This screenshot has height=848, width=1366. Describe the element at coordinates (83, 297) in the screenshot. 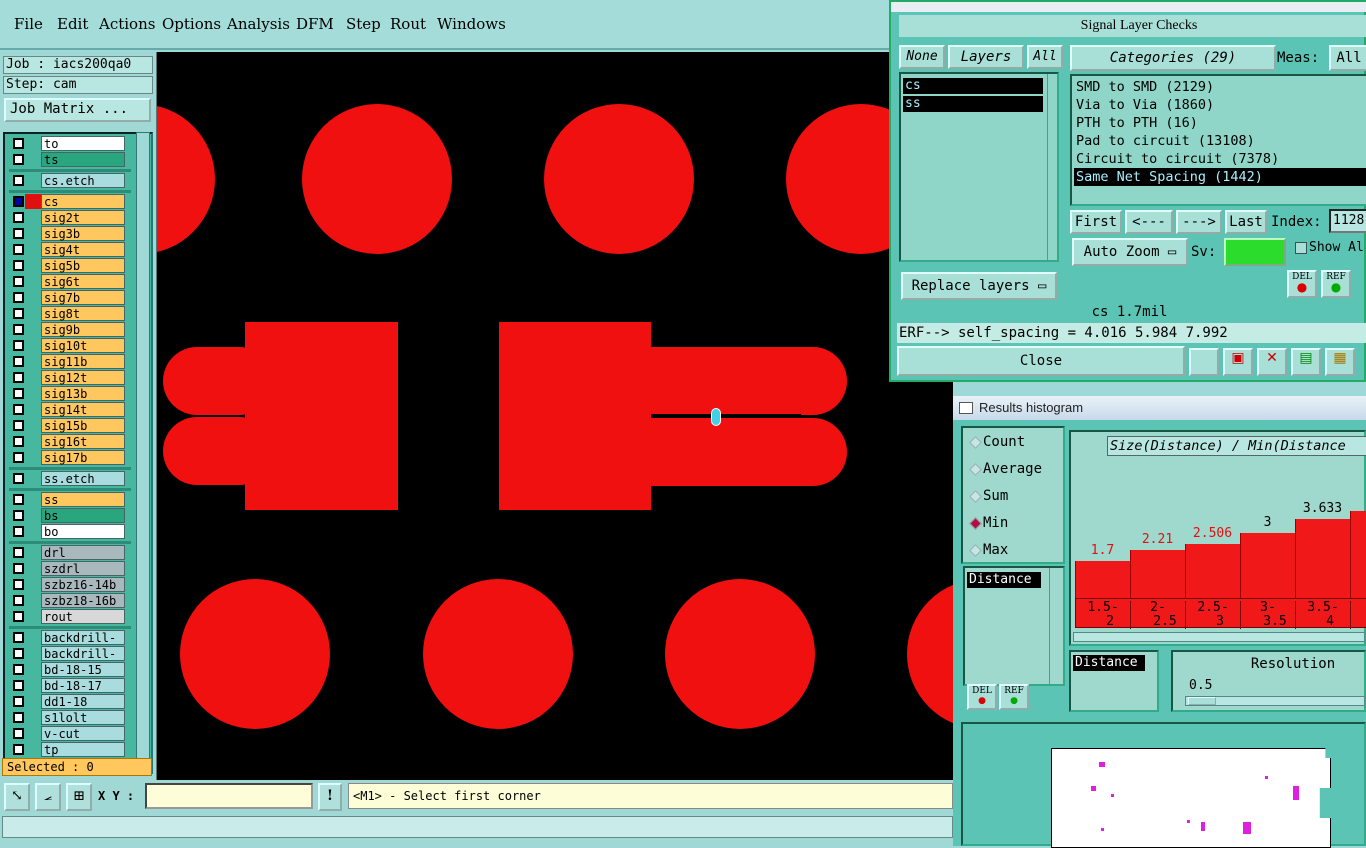

I see `layer-name: sig7b` at that location.